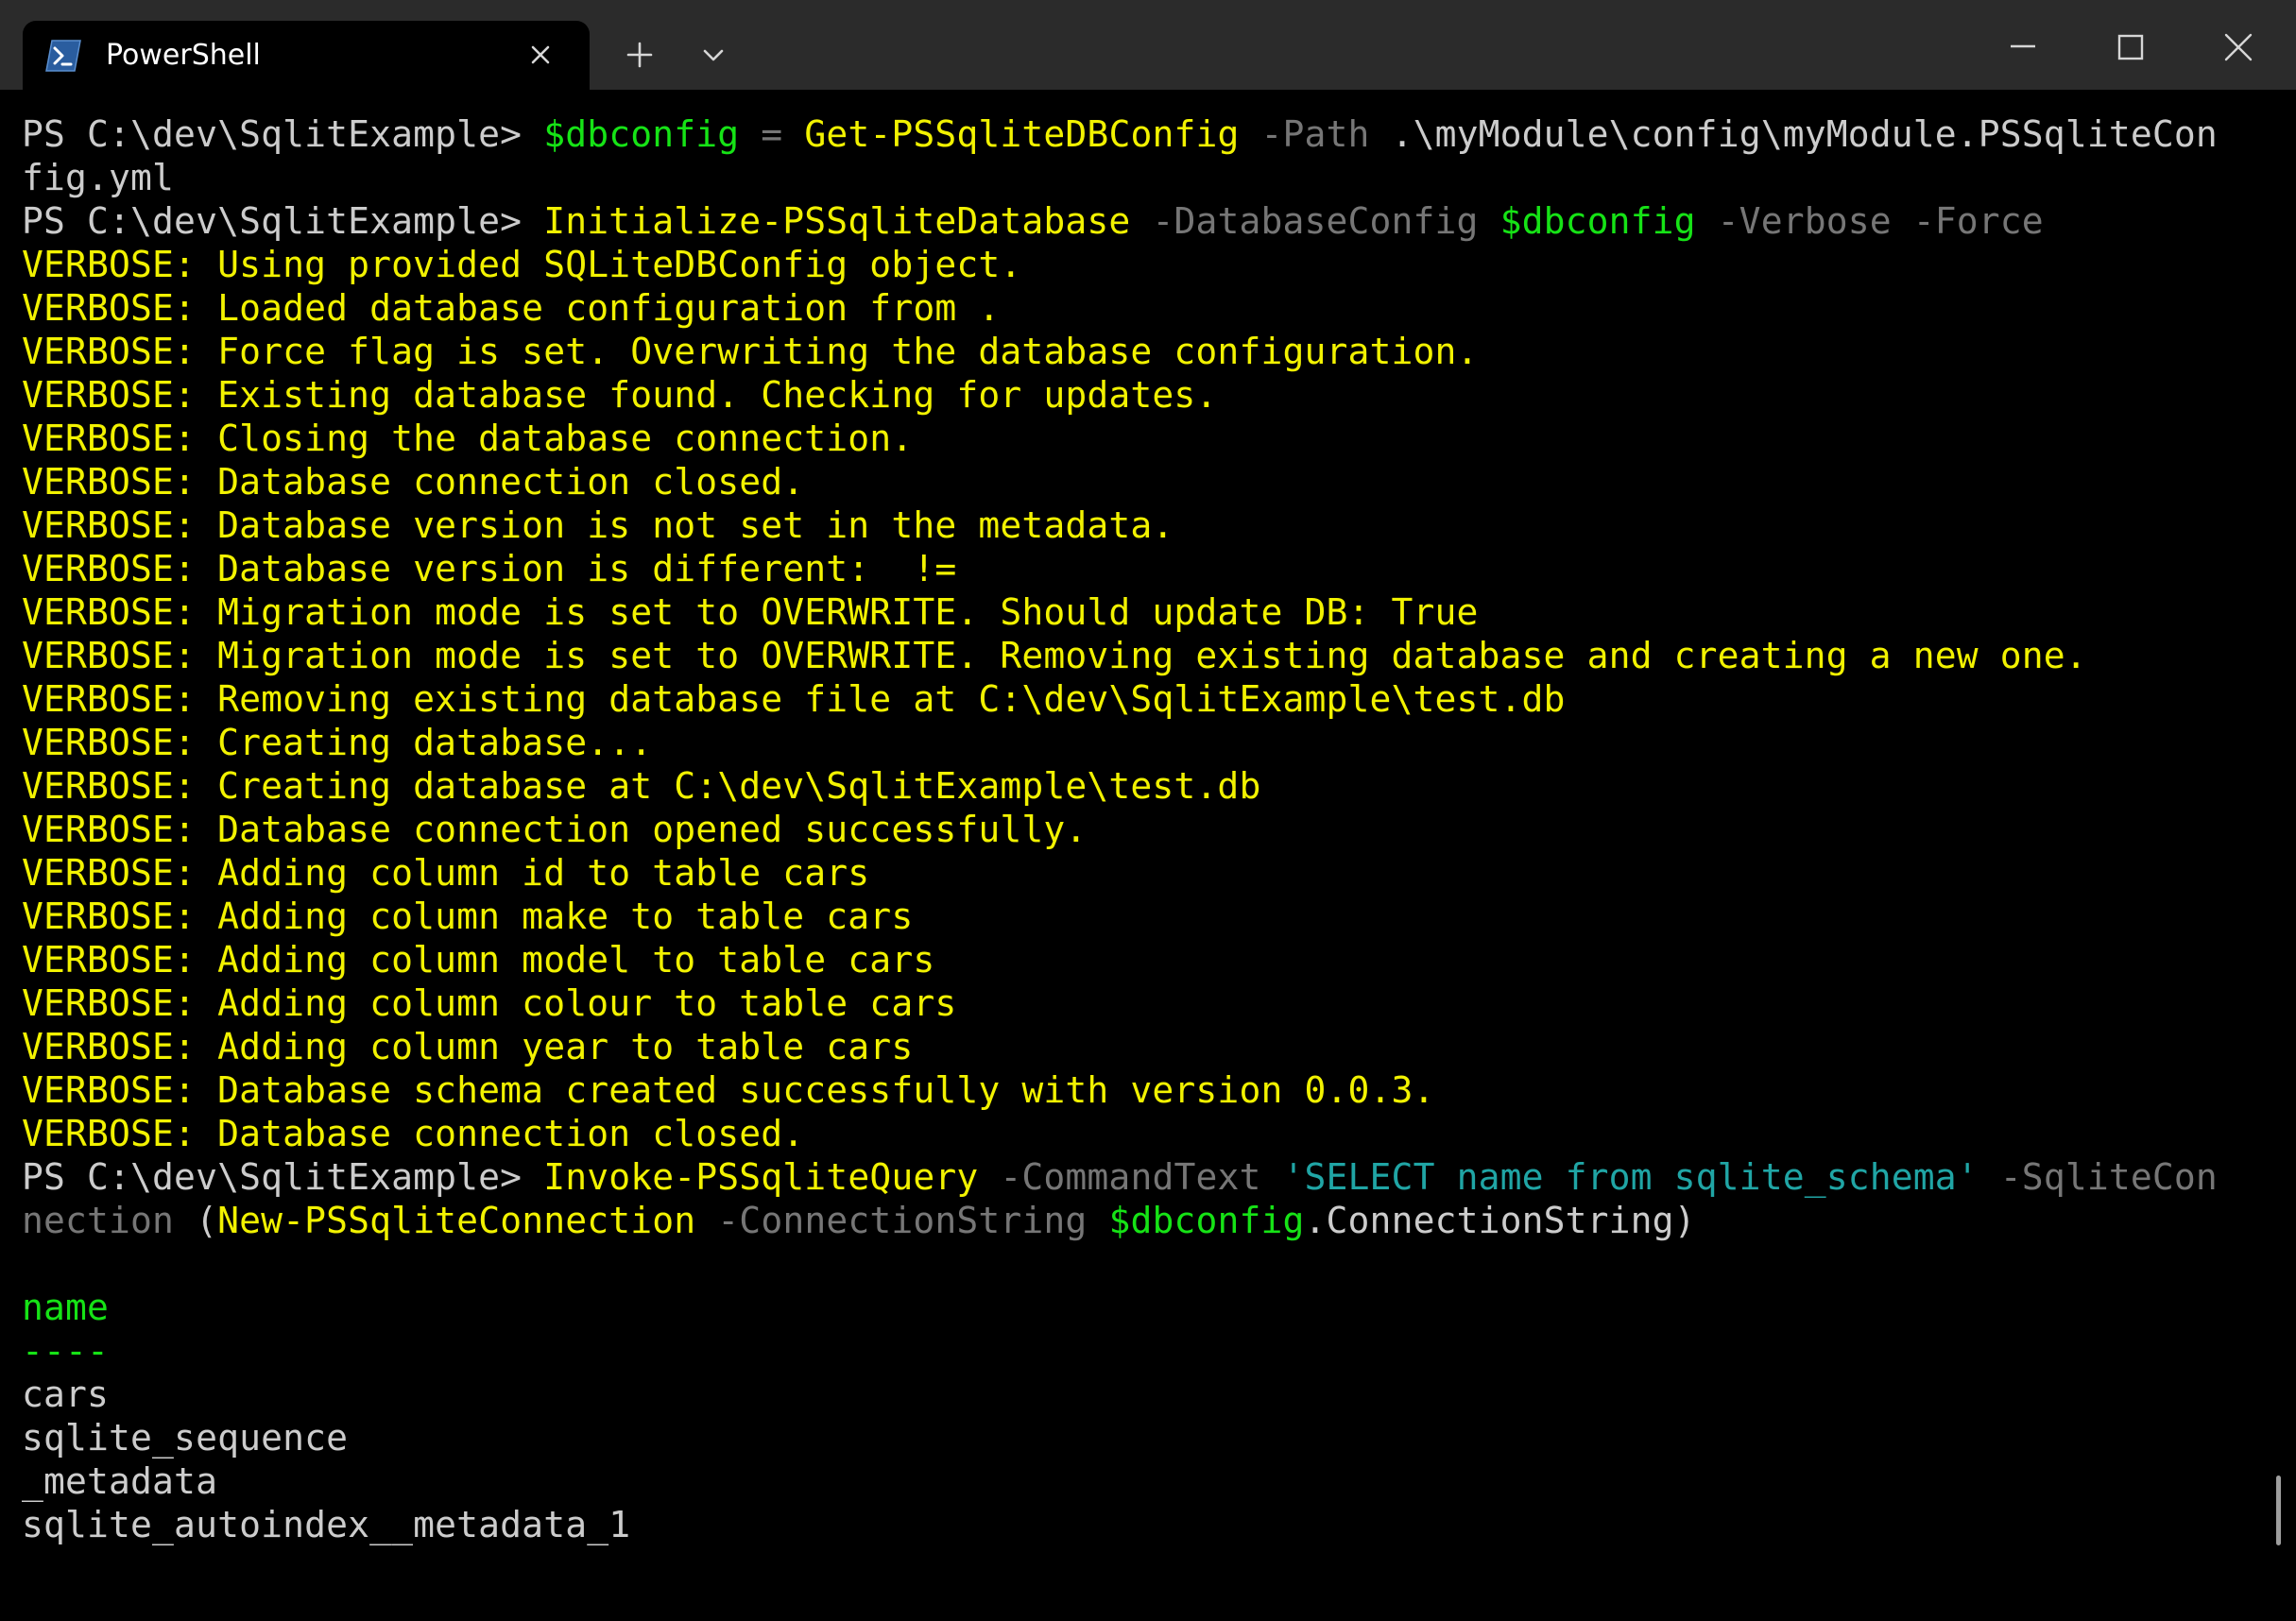 The height and width of the screenshot is (1621, 2296). I want to click on new-tab-button, so click(640, 55).